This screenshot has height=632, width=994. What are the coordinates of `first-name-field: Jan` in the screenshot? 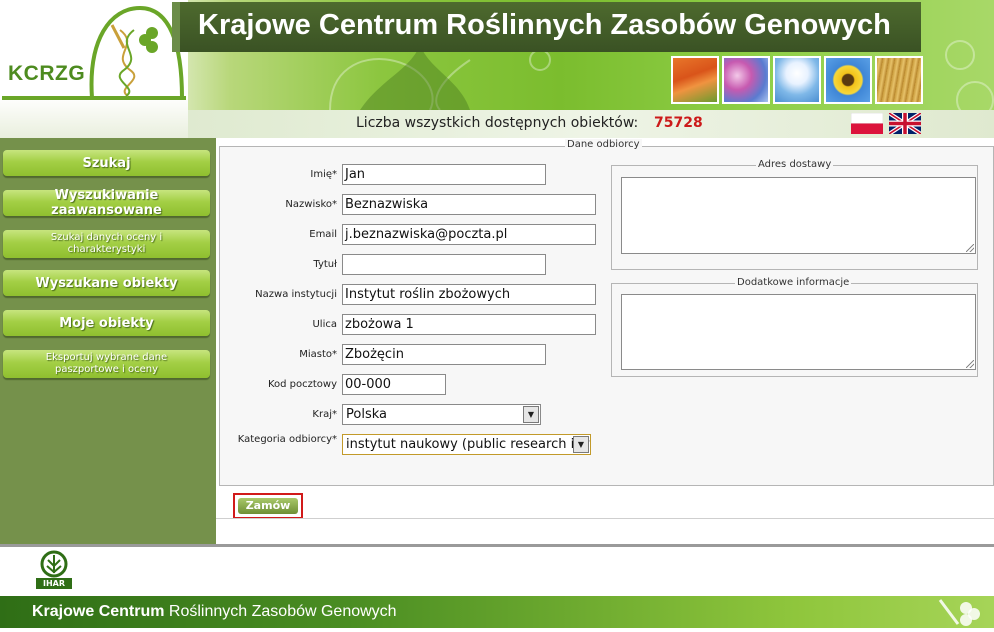 It's located at (444, 174).